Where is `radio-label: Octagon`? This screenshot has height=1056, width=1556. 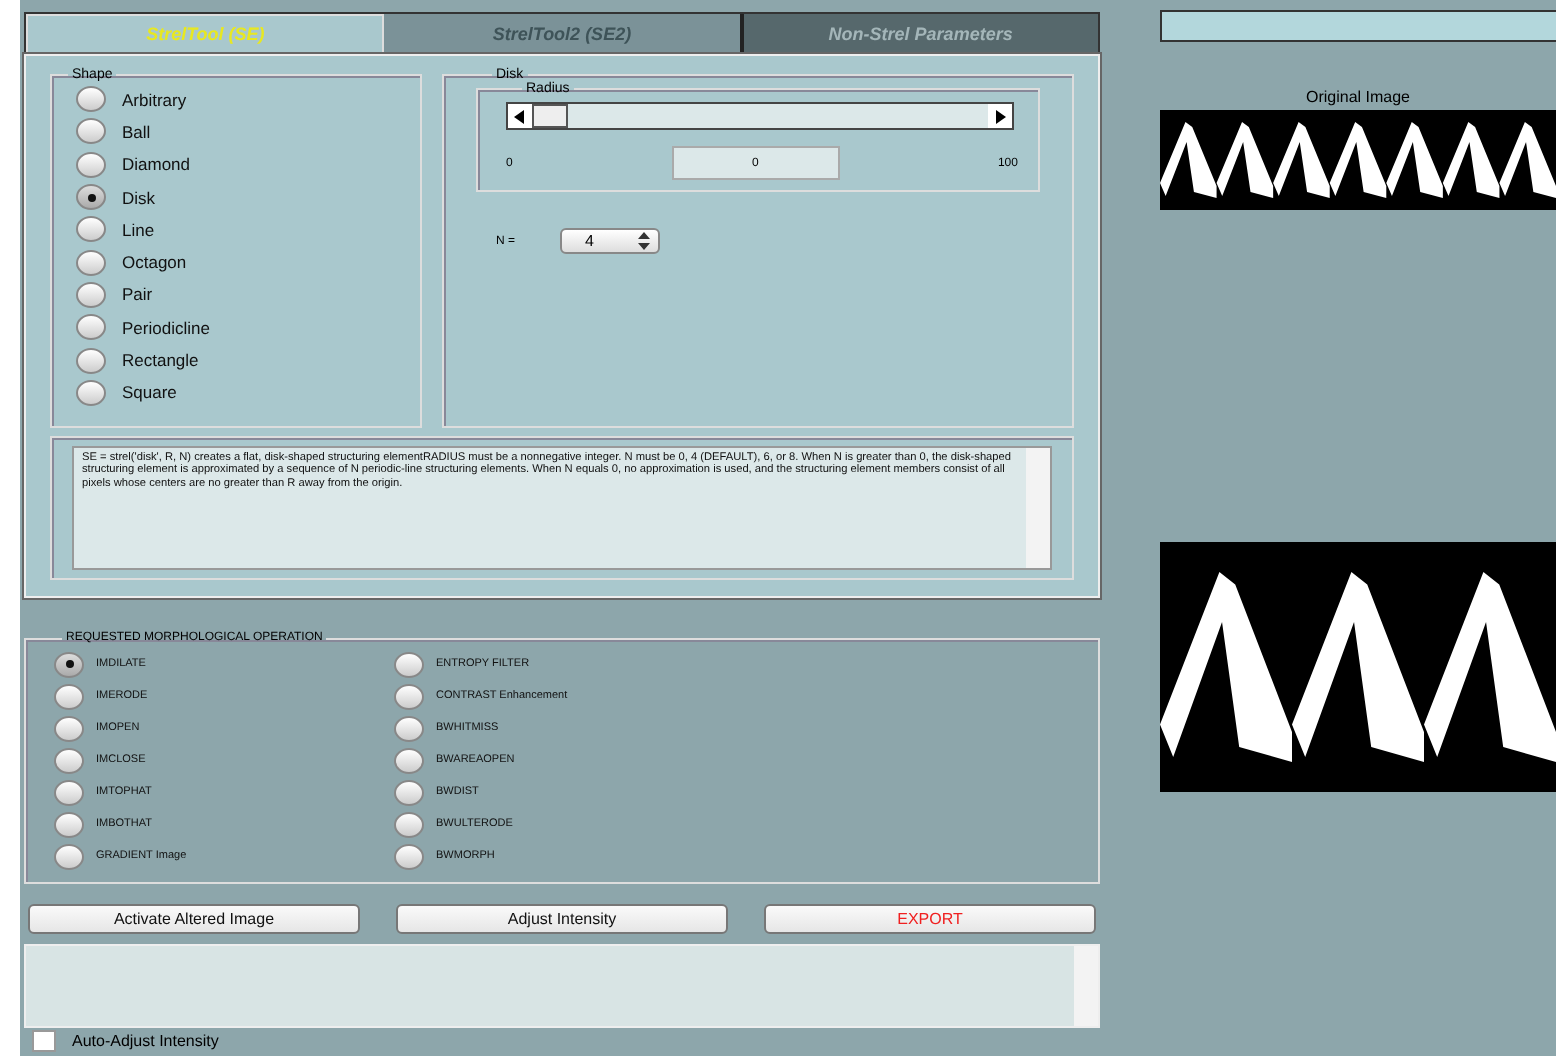 radio-label: Octagon is located at coordinates (154, 262).